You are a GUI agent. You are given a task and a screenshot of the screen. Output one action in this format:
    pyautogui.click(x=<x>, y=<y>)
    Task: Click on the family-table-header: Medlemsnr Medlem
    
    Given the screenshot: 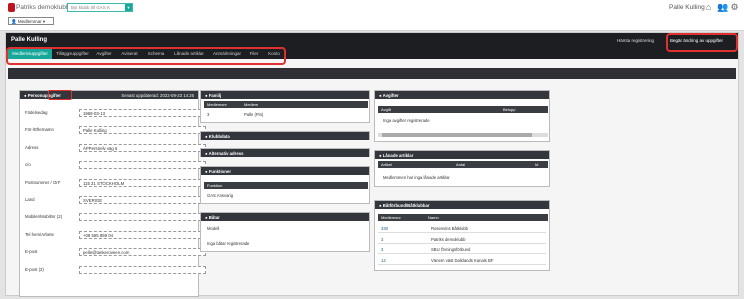 What is the action you would take?
    pyautogui.click(x=286, y=104)
    